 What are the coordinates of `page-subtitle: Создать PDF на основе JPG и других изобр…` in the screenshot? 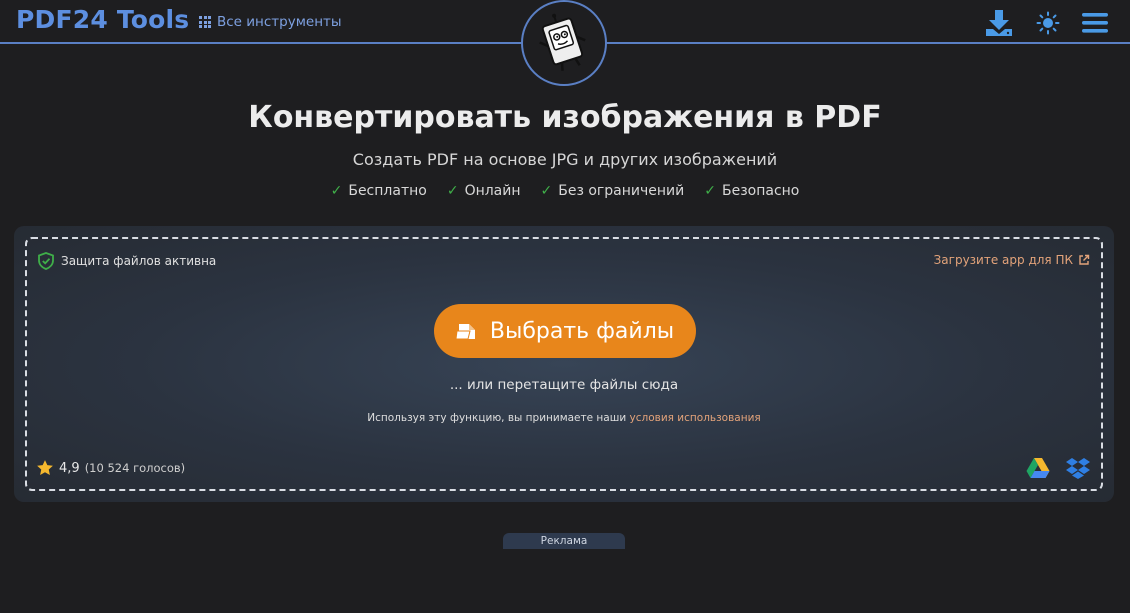 It's located at (565, 159).